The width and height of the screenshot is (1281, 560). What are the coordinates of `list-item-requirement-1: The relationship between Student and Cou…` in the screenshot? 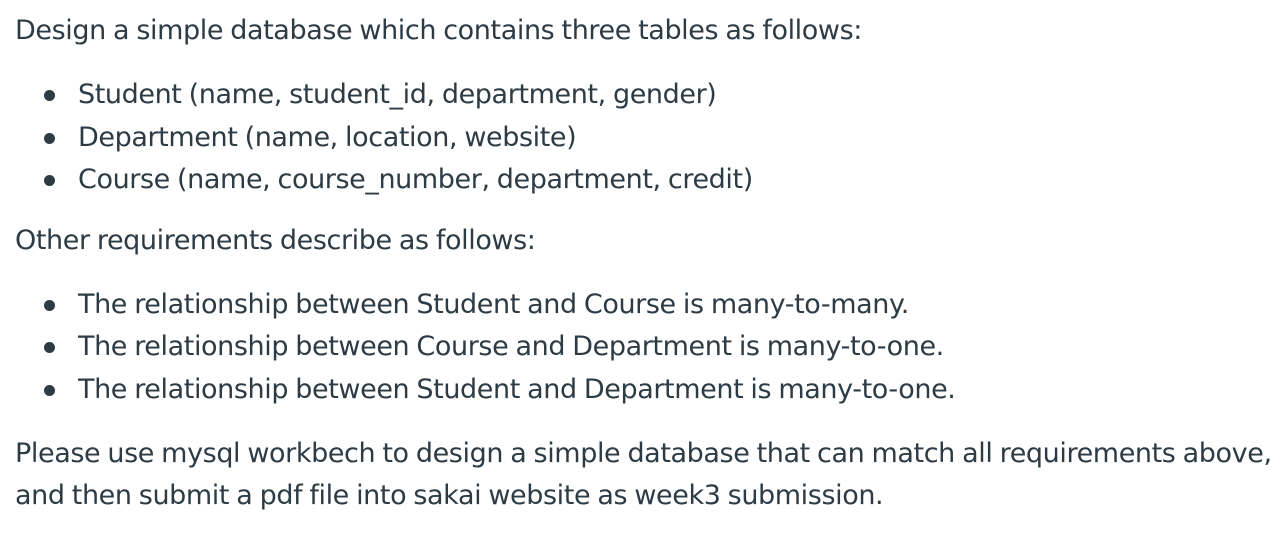 It's located at (648, 305).